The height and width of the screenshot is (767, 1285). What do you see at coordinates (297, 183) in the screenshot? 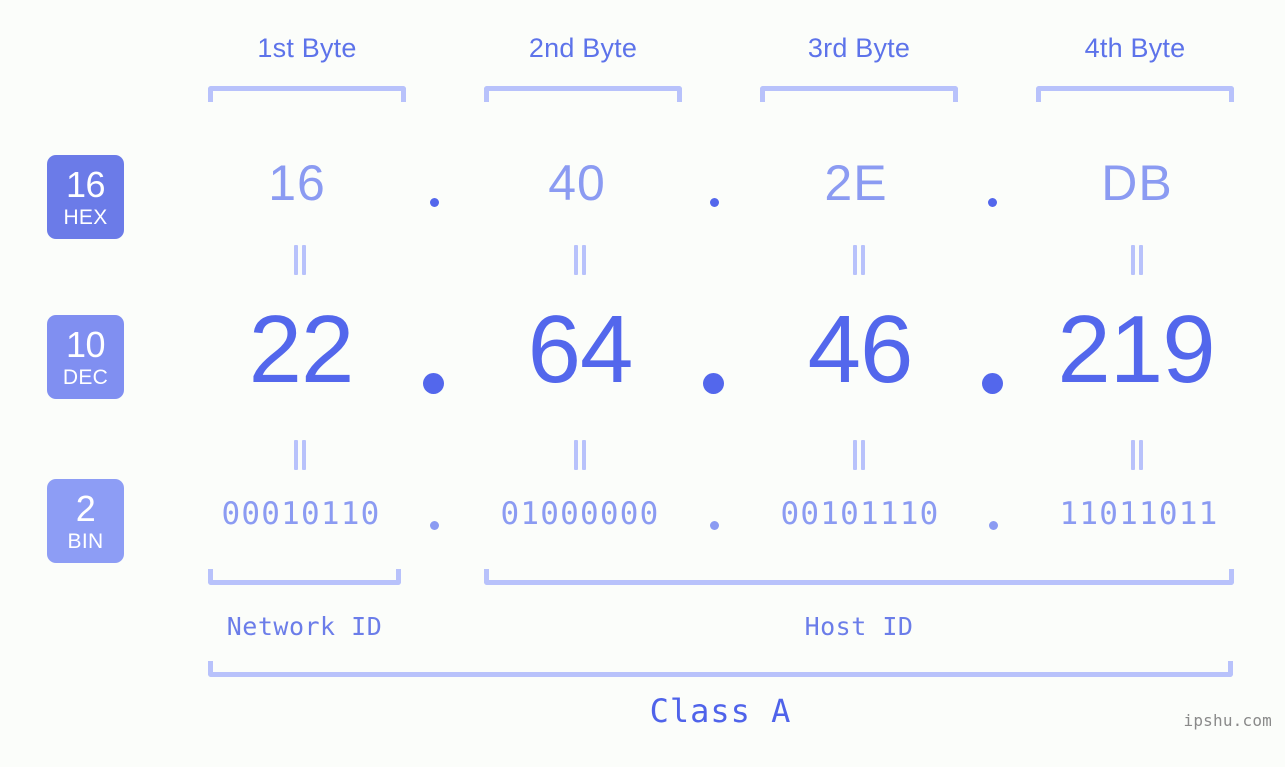
I see `hex-byte-1: 16` at bounding box center [297, 183].